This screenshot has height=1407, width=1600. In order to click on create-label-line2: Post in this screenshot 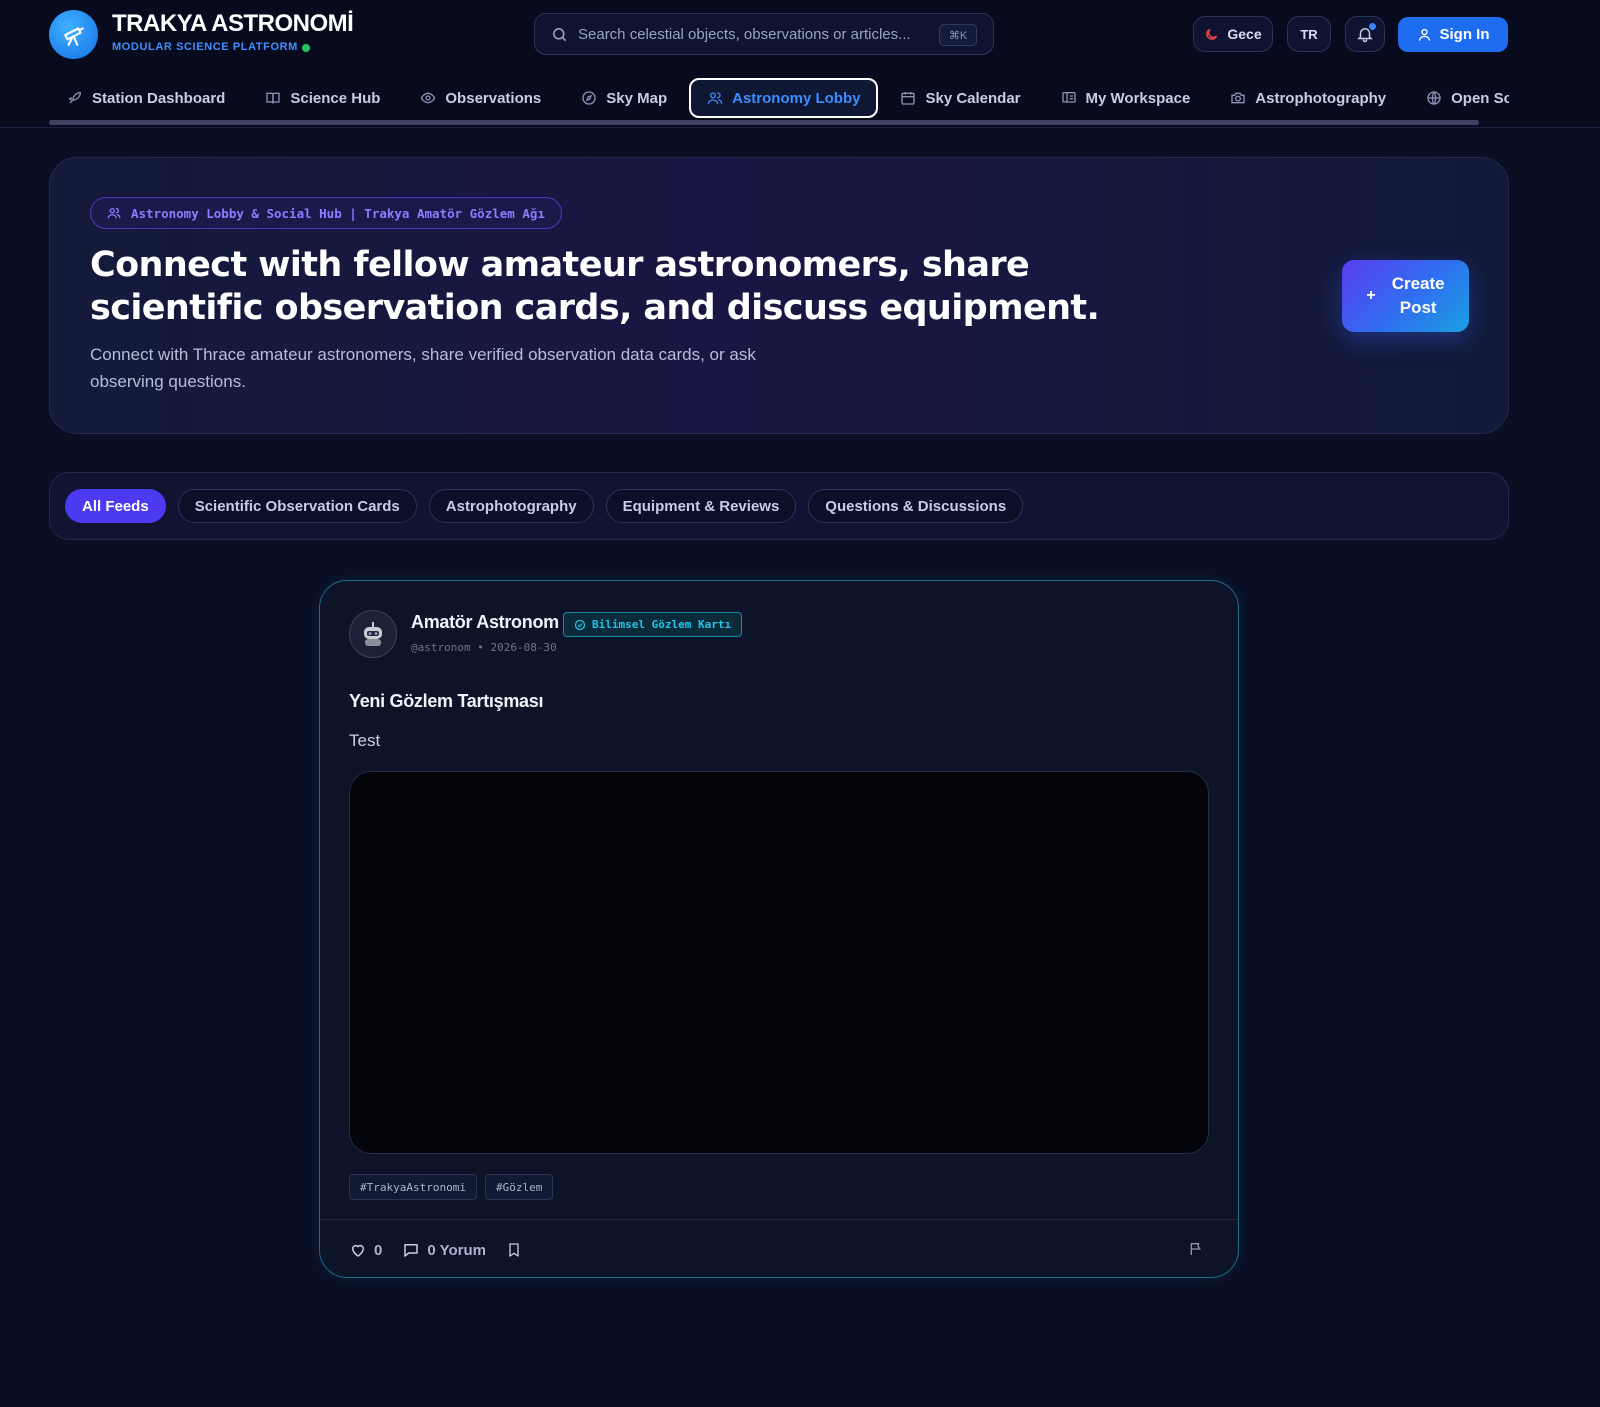, I will do `click(1418, 307)`.